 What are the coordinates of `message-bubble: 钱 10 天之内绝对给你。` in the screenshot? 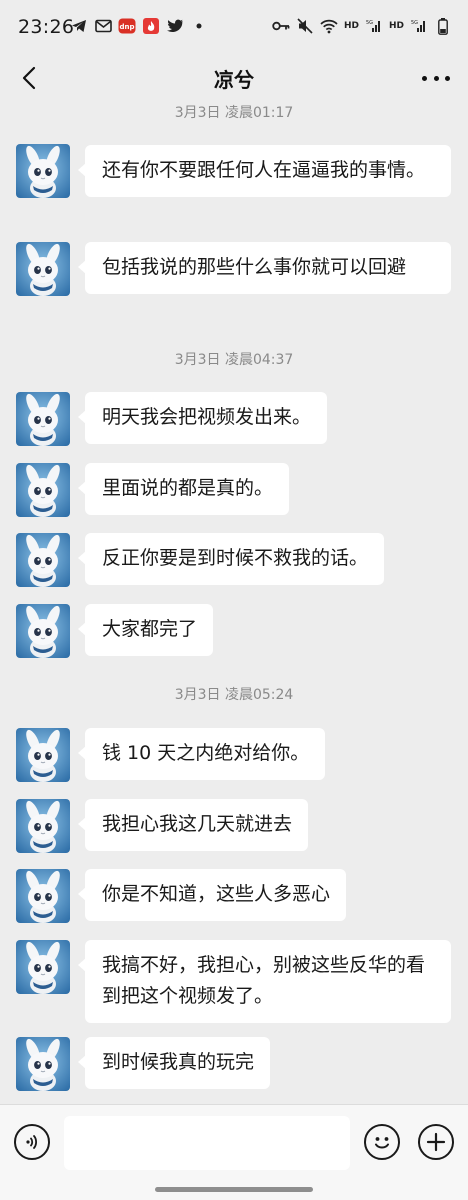 It's located at (201, 754).